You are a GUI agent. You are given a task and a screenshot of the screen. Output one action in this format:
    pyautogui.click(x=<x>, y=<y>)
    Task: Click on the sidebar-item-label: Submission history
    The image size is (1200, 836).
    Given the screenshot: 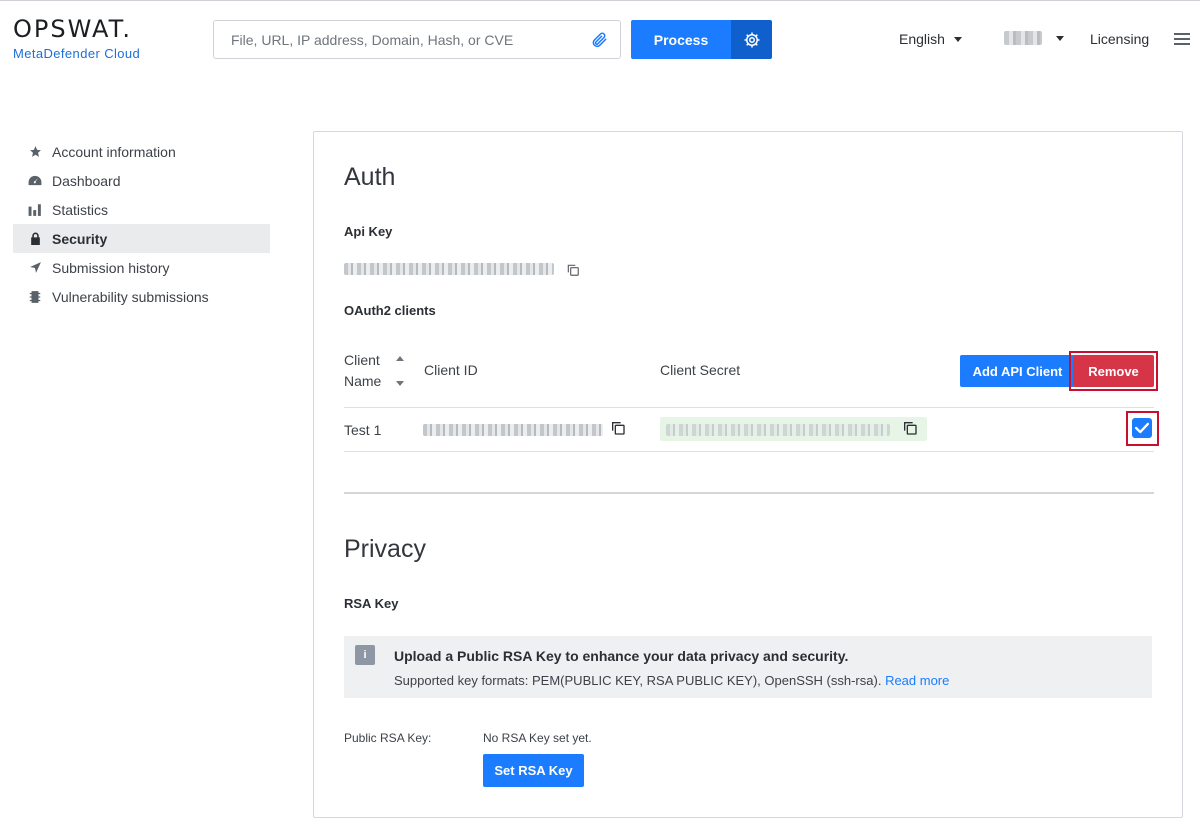 What is the action you would take?
    pyautogui.click(x=111, y=267)
    